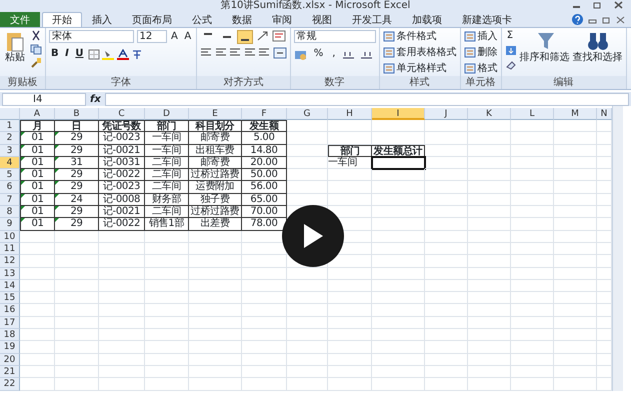  What do you see at coordinates (167, 163) in the screenshot?
I see `sheet-cell: 二车间` at bounding box center [167, 163].